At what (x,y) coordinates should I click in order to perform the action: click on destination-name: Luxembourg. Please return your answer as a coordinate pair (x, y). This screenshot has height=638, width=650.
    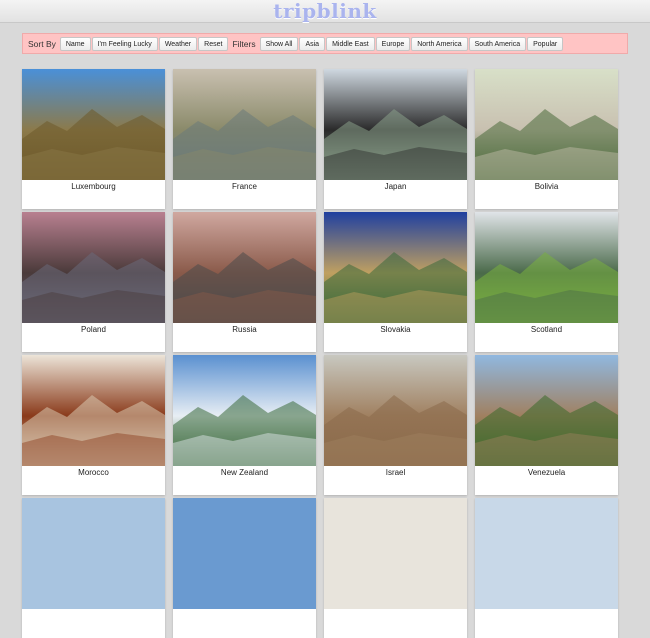
    Looking at the image, I should click on (93, 186).